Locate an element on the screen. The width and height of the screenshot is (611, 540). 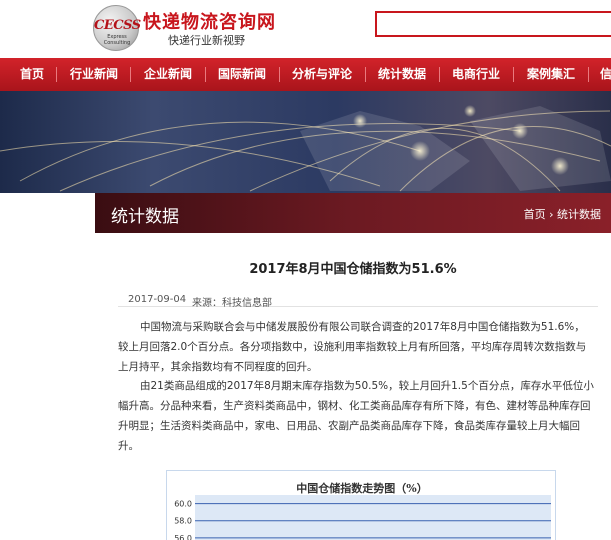
logo-text: CECSS is located at coordinates (117, 25).